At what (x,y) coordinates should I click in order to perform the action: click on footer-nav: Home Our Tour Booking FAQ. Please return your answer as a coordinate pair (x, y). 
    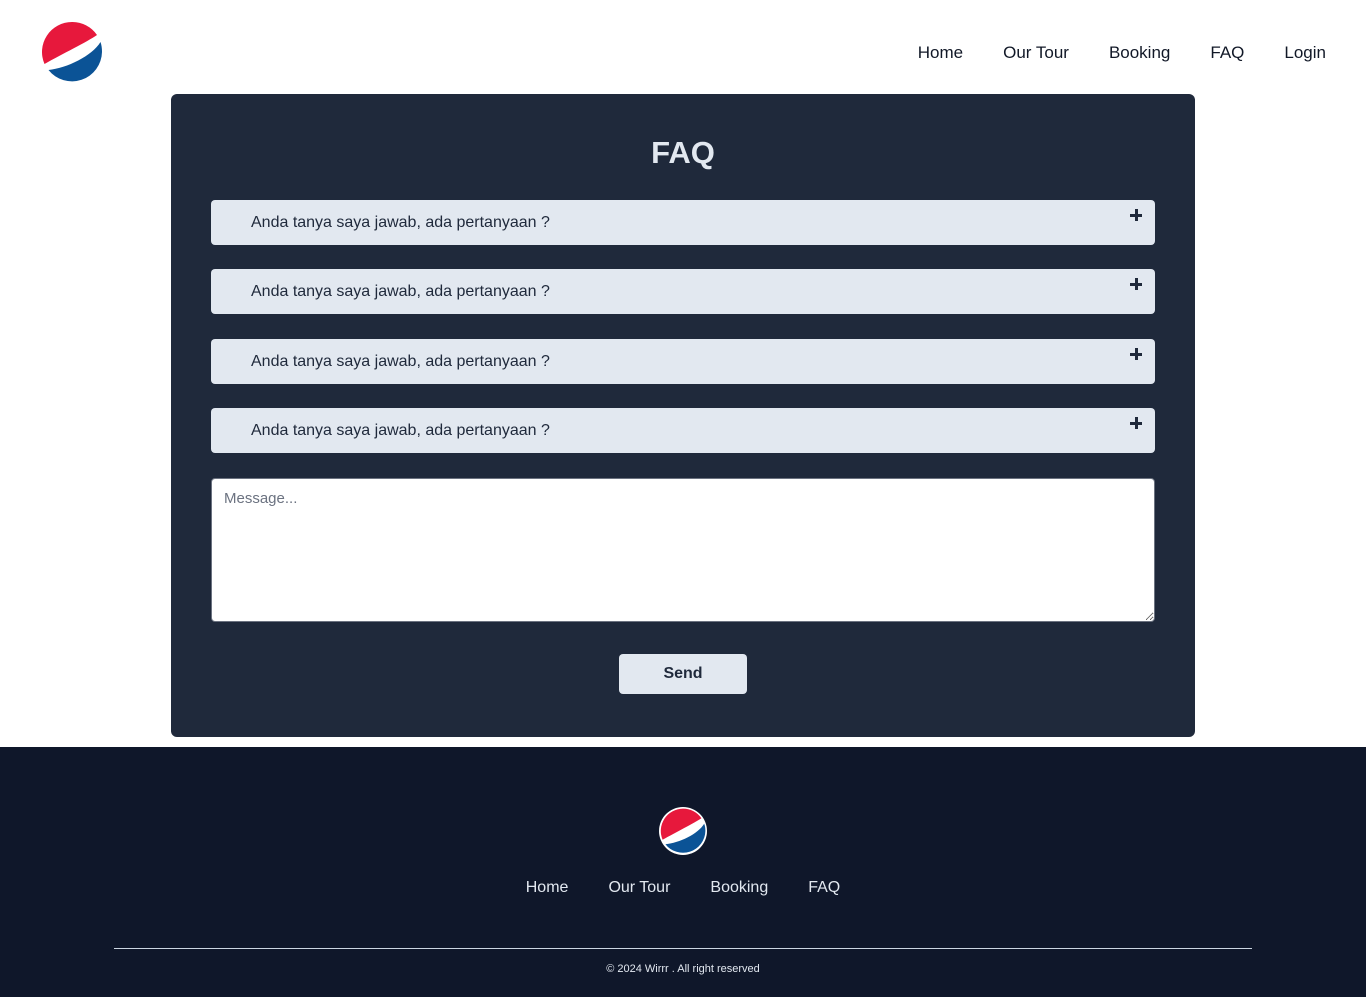
    Looking at the image, I should click on (683, 888).